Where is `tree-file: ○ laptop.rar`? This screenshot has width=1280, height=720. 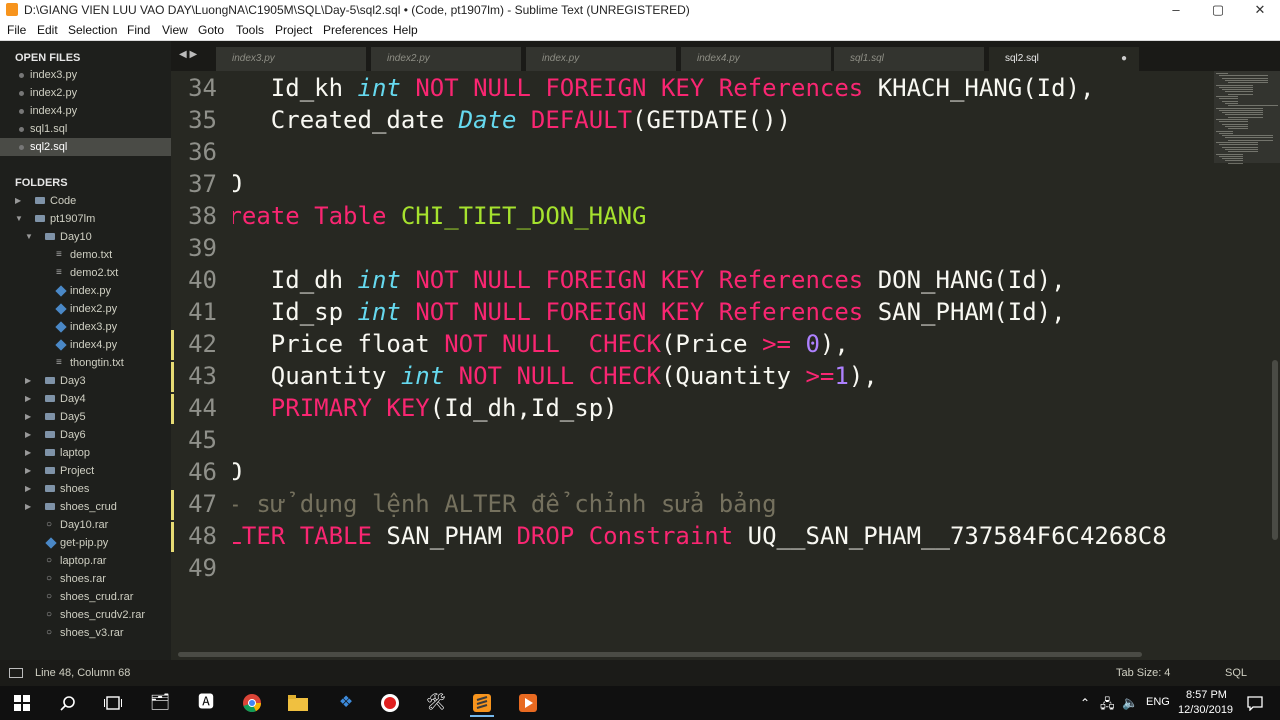
tree-file: ○ laptop.rar is located at coordinates (85, 561).